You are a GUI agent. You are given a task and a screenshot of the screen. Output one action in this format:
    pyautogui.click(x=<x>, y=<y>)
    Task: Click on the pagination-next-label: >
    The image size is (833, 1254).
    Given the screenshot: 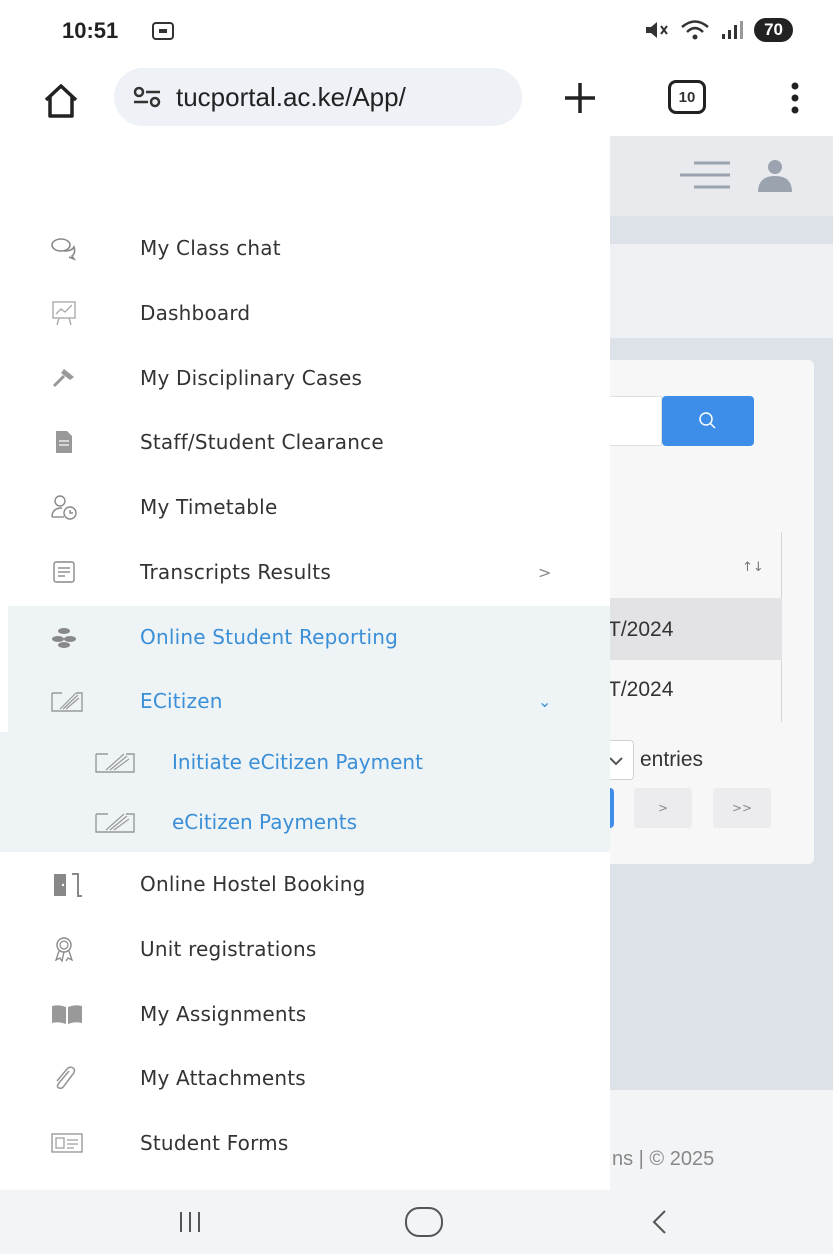 What is the action you would take?
    pyautogui.click(x=663, y=808)
    